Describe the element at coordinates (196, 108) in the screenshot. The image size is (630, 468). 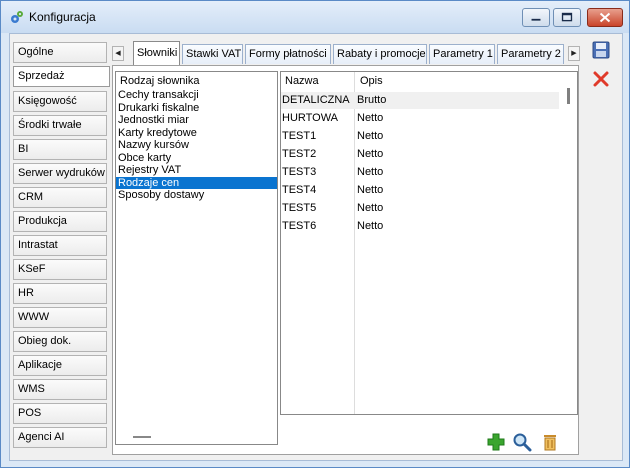
I see `dictionary-list-item: Drukarki fiskalne` at that location.